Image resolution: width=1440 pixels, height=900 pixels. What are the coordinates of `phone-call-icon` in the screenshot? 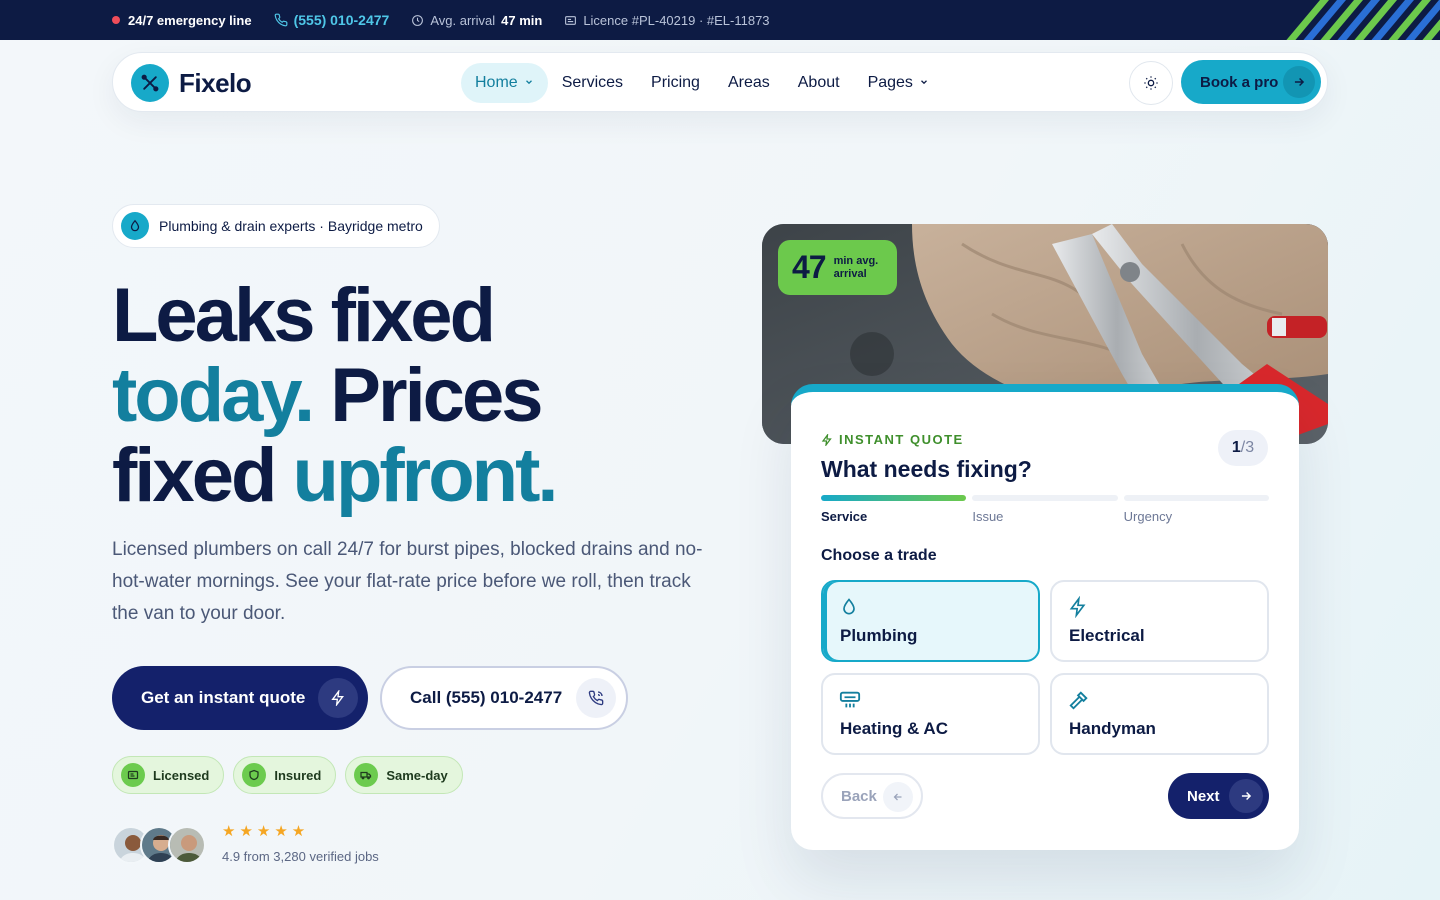 It's located at (596, 698).